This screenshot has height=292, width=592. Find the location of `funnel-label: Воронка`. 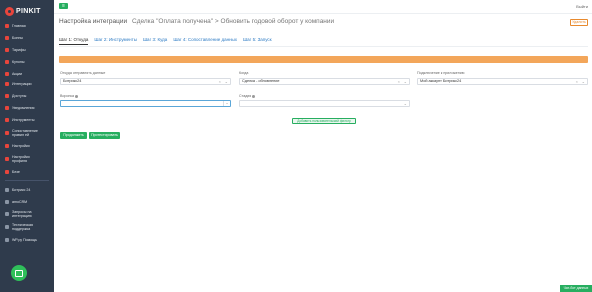

funnel-label: Воронка is located at coordinates (69, 96).